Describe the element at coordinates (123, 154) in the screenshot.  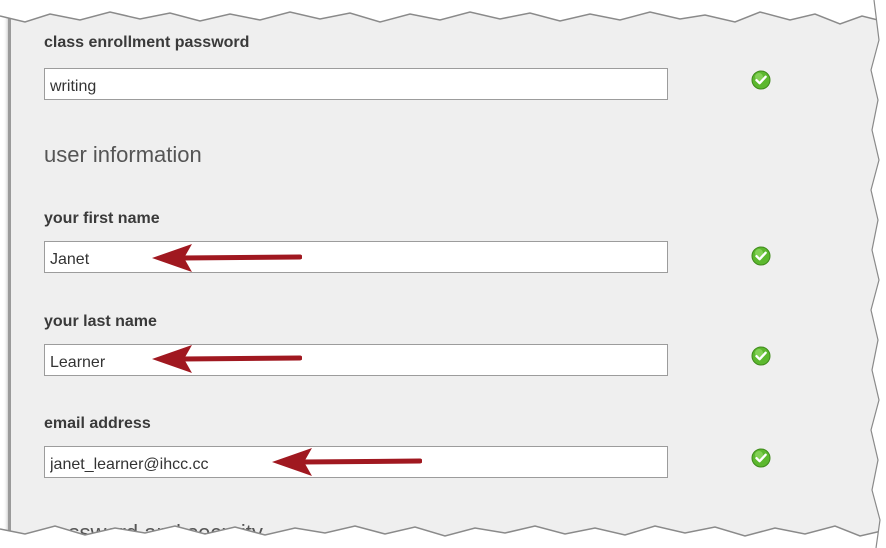
I see `user-information-heading: user information` at that location.